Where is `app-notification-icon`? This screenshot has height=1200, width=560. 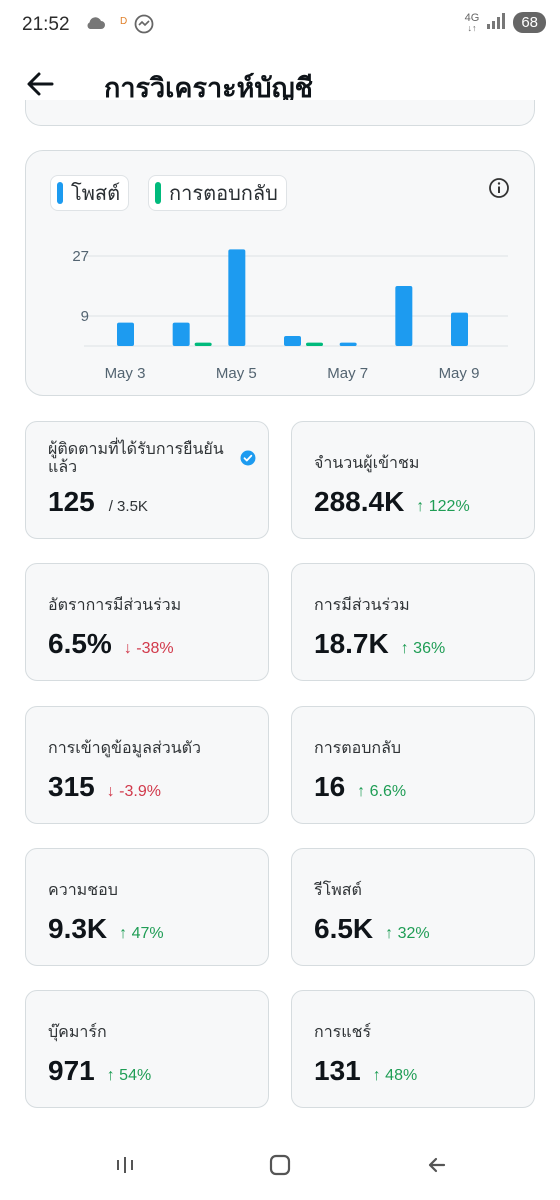
app-notification-icon is located at coordinates (144, 26).